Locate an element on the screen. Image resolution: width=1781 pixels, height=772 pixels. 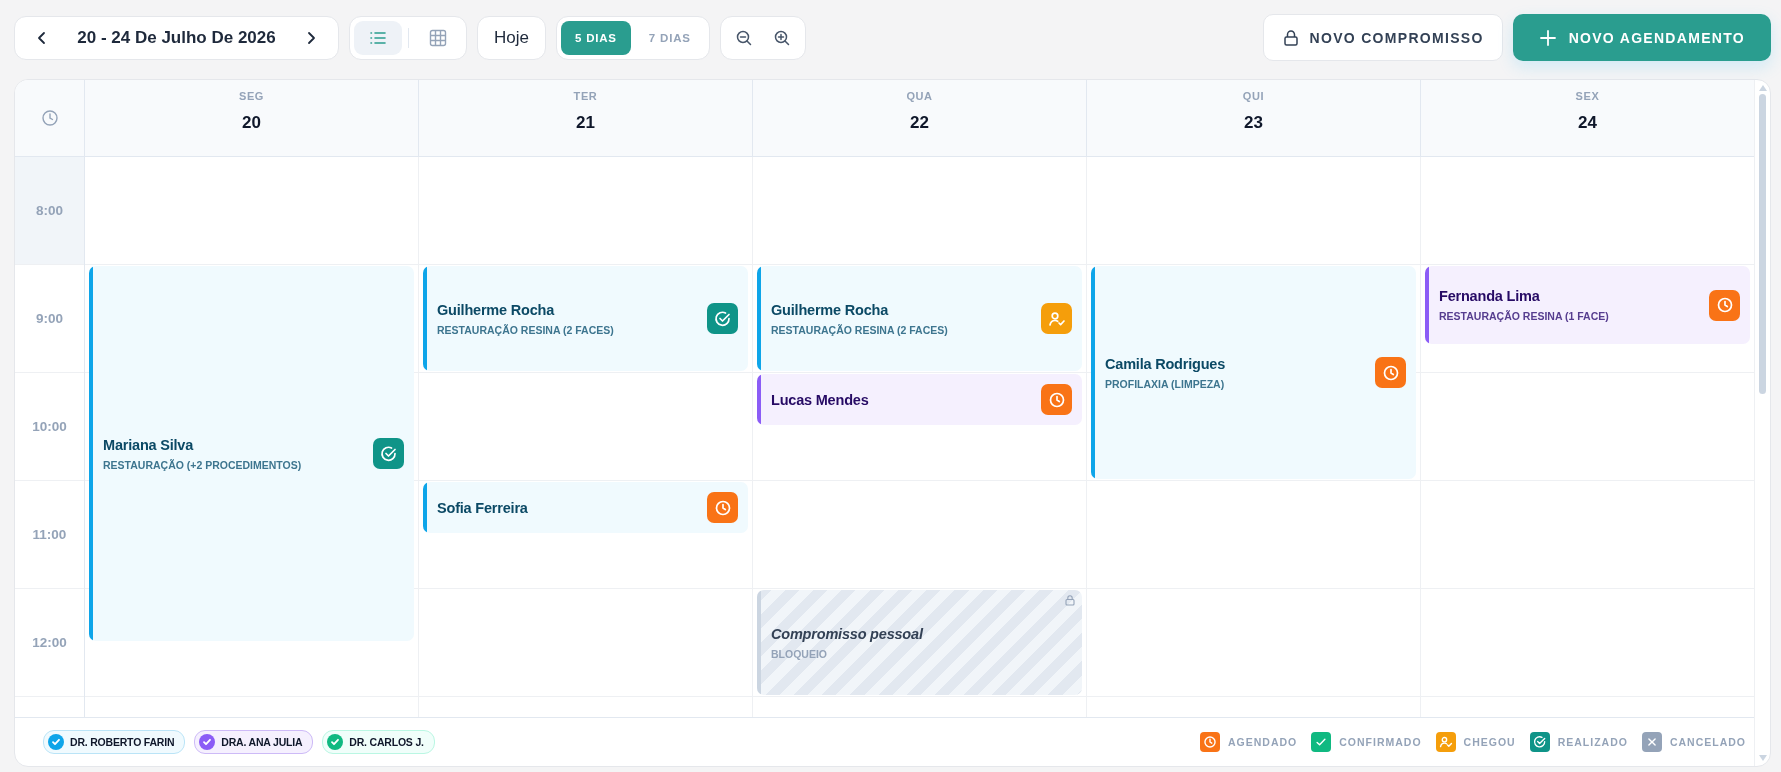
weekday-label: SEG is located at coordinates (251, 96).